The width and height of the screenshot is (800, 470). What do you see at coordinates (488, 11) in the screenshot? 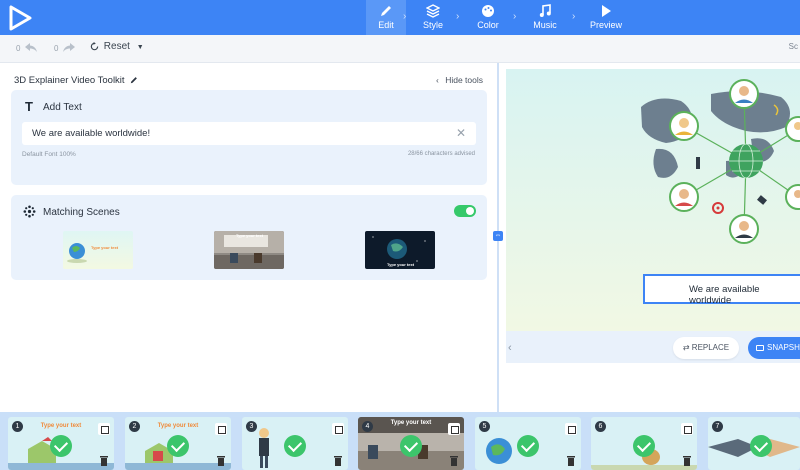
I see `palette-icon` at bounding box center [488, 11].